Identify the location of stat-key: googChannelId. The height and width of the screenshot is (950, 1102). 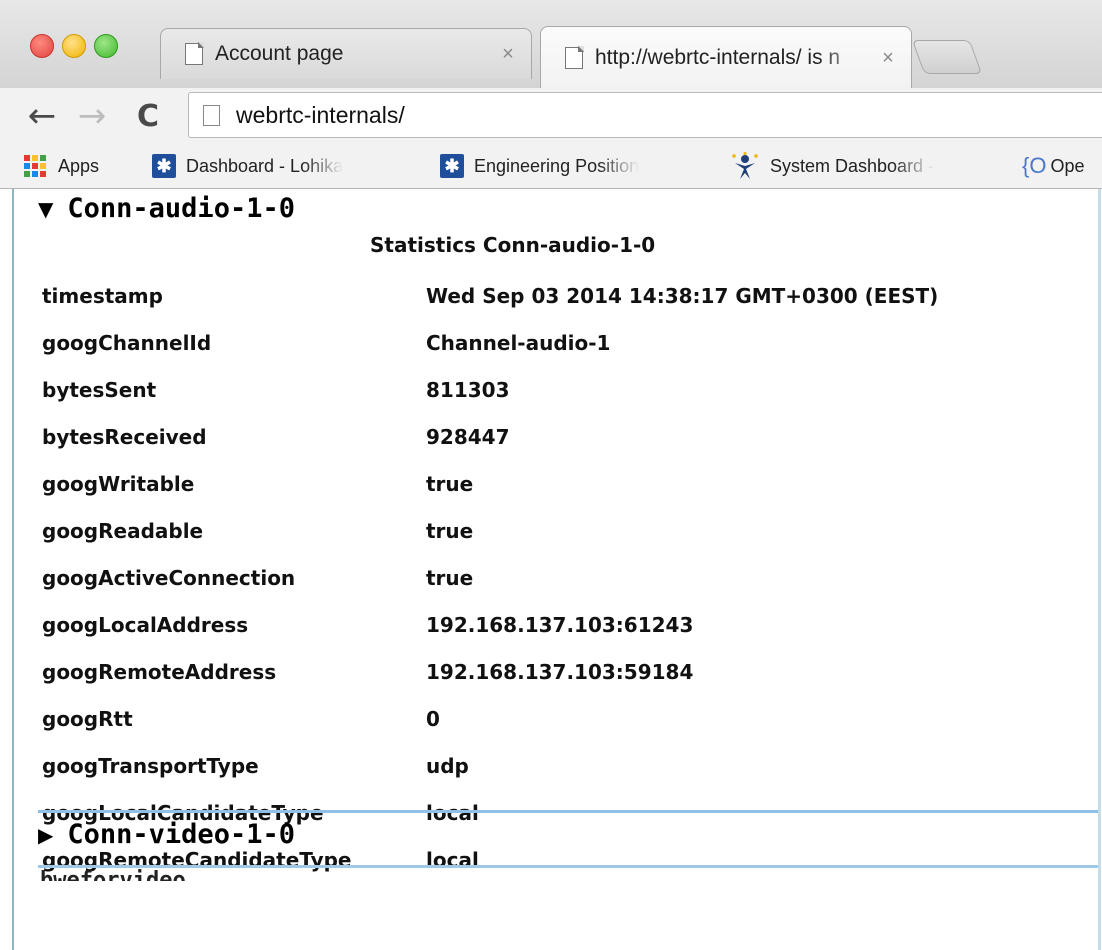
(127, 342).